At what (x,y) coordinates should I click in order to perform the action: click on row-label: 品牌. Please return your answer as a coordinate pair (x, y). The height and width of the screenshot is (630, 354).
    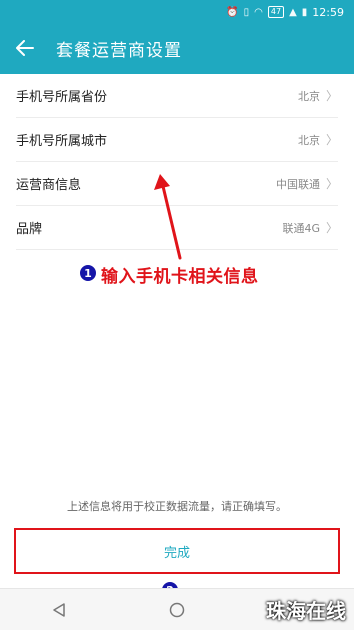
    Looking at the image, I should click on (29, 229).